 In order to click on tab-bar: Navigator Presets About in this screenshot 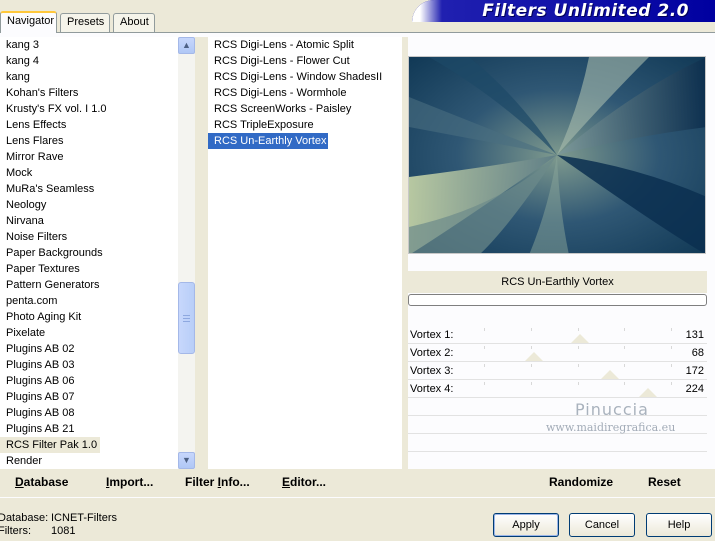, I will do `click(80, 22)`.